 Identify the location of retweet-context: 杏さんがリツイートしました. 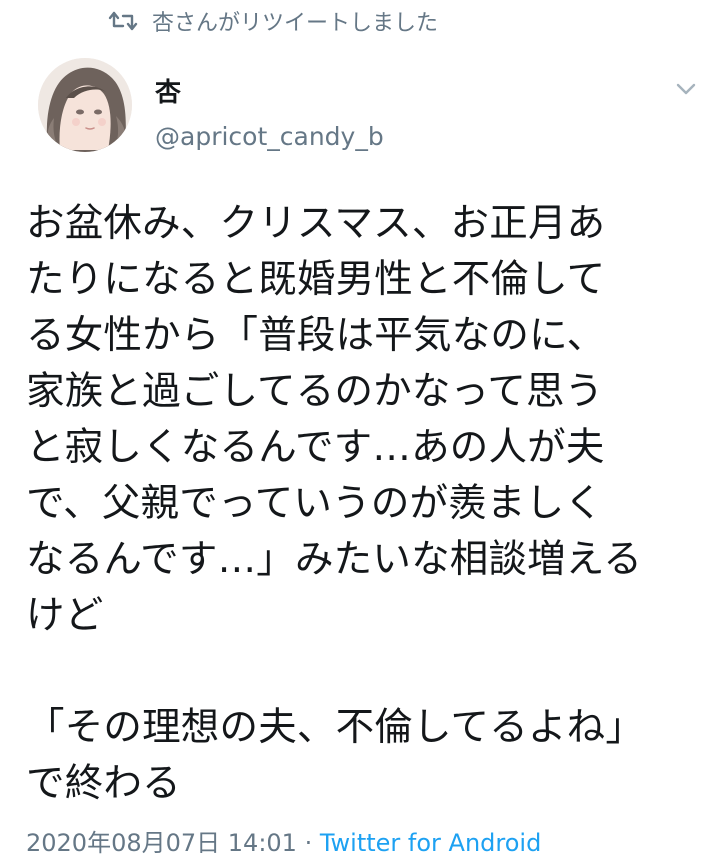
(273, 21).